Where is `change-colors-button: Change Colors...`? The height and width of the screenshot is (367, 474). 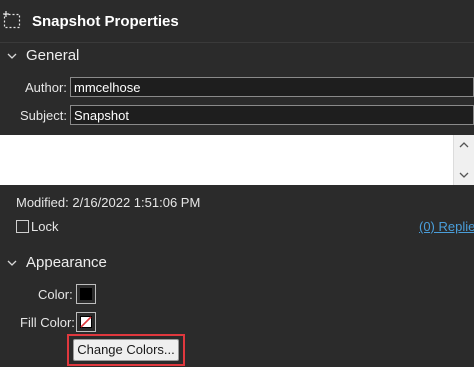 change-colors-button: Change Colors... is located at coordinates (126, 350).